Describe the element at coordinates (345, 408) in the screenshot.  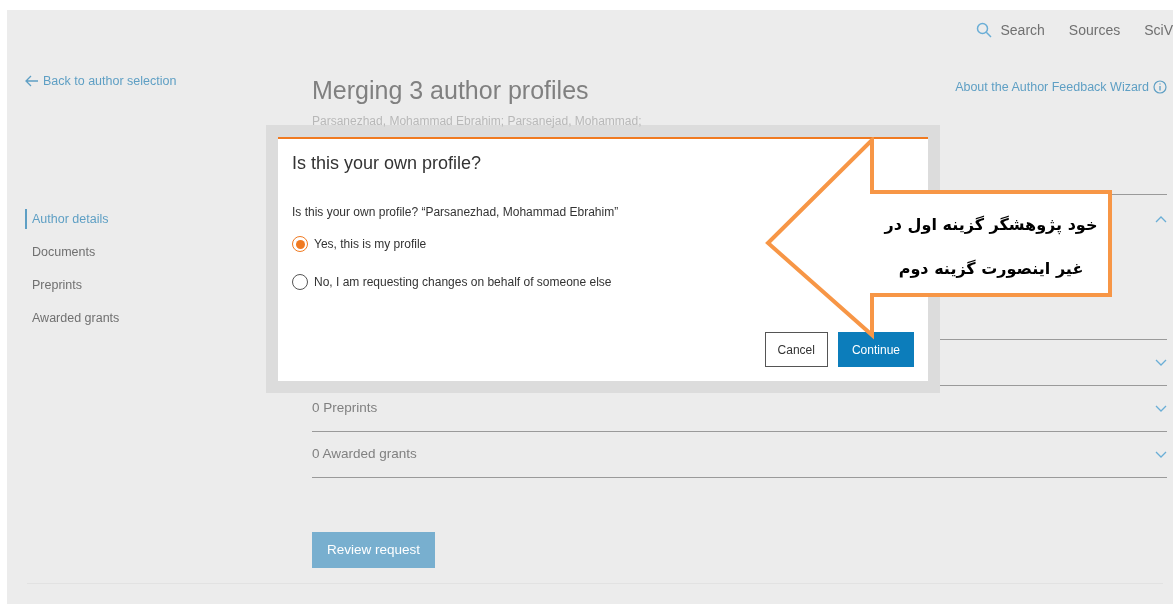
I see `section-label: 0 Preprints` at that location.